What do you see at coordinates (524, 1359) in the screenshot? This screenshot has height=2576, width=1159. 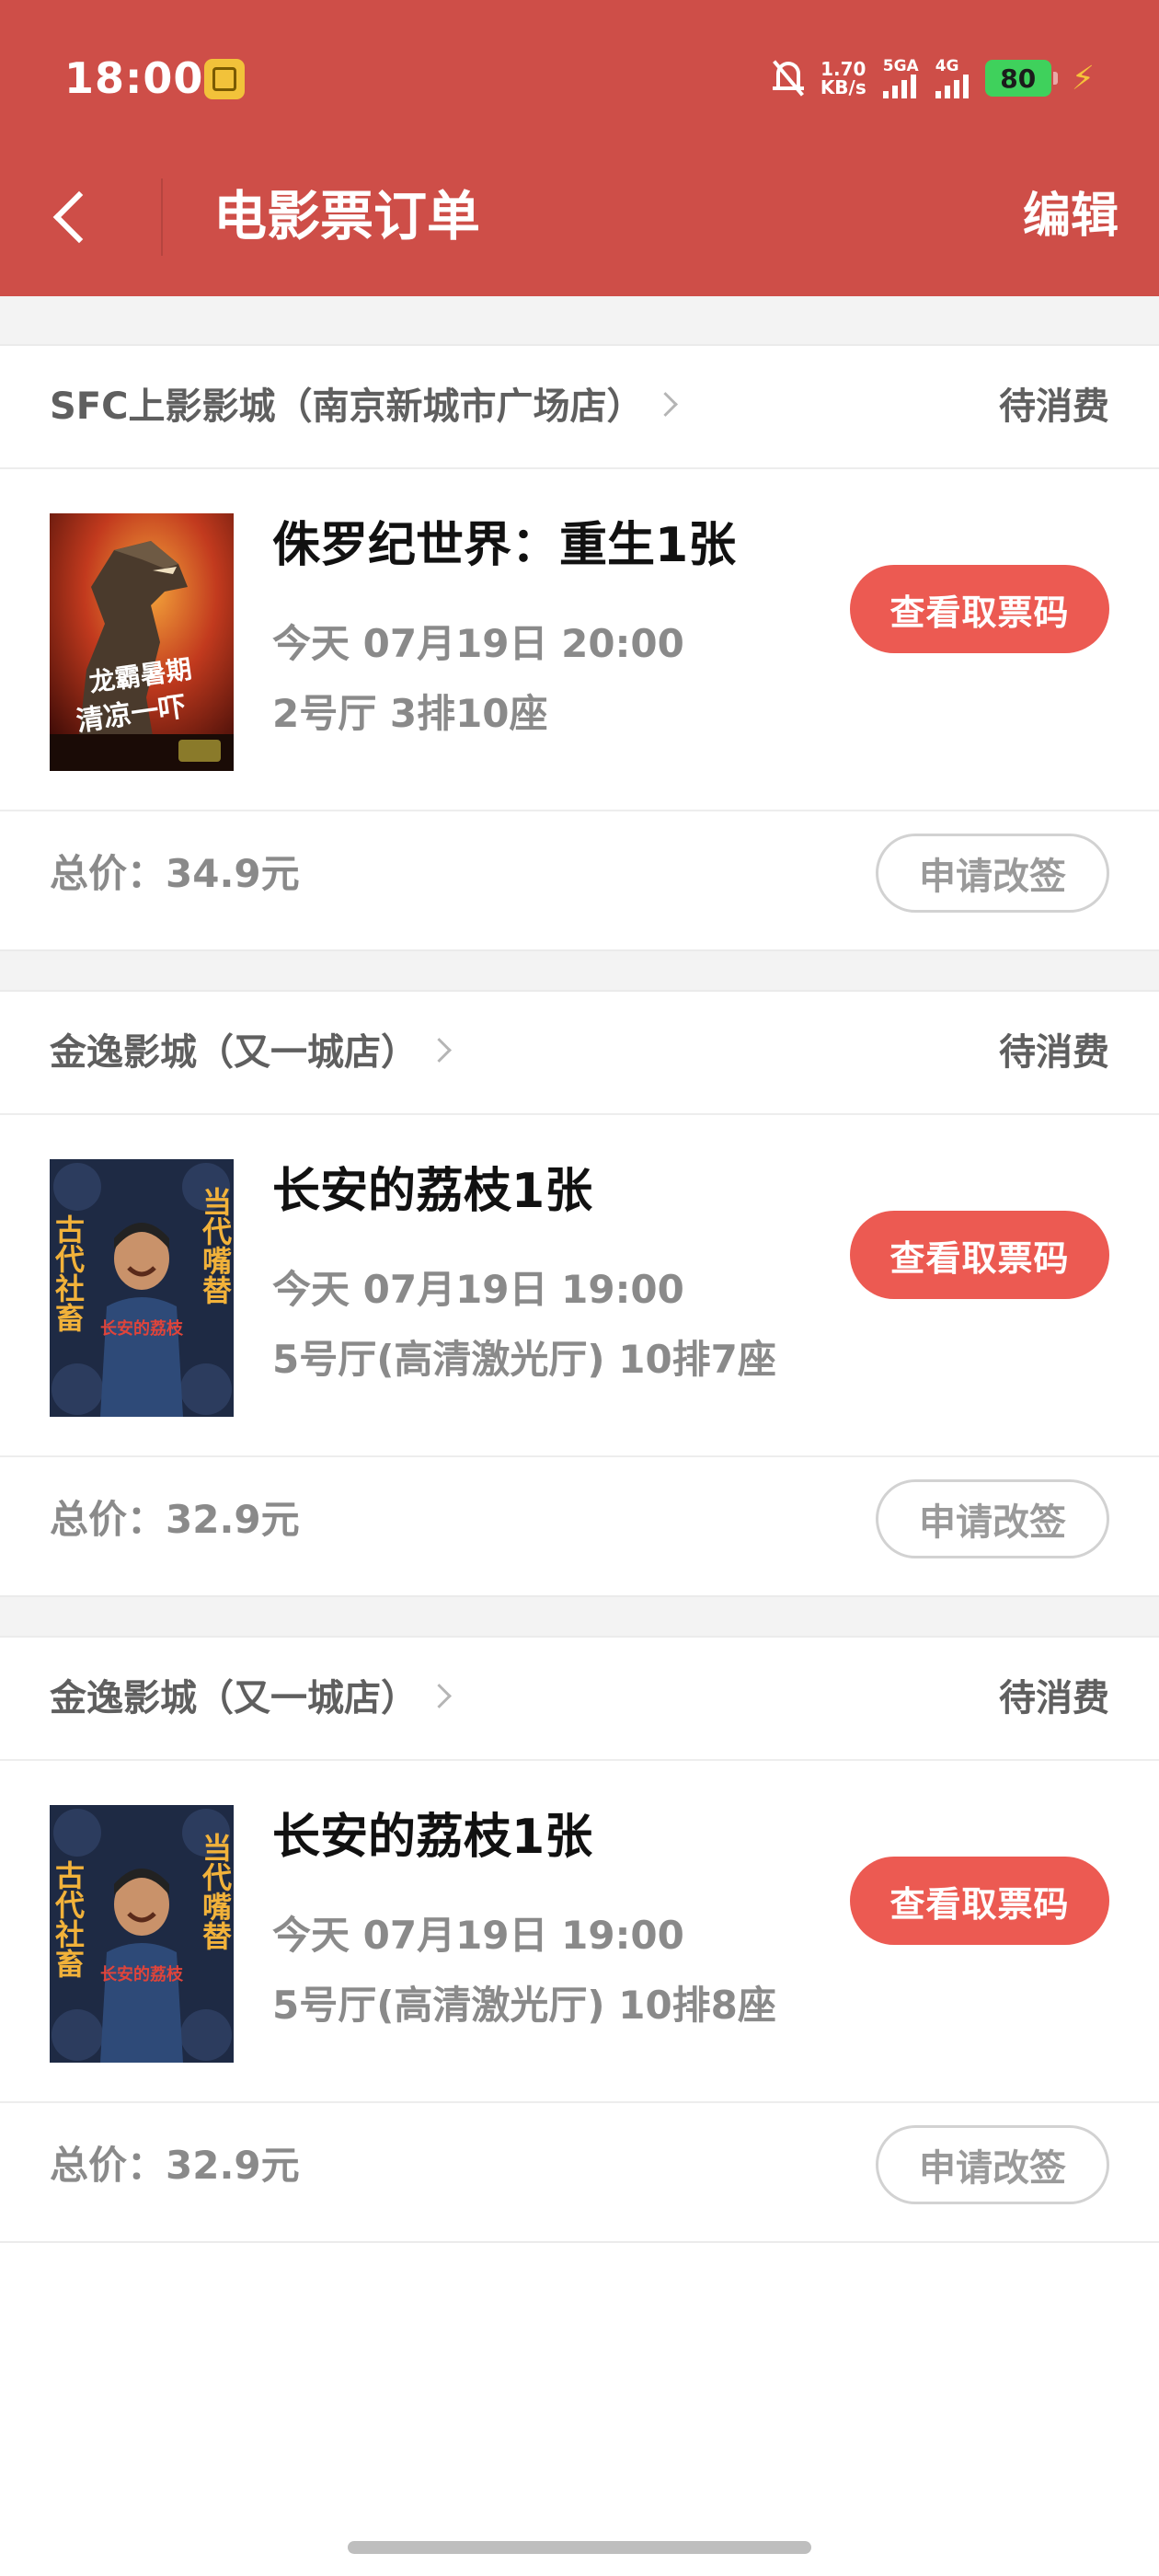 I see `seat-info: 5号厅(高清激光厅) 10排7座` at bounding box center [524, 1359].